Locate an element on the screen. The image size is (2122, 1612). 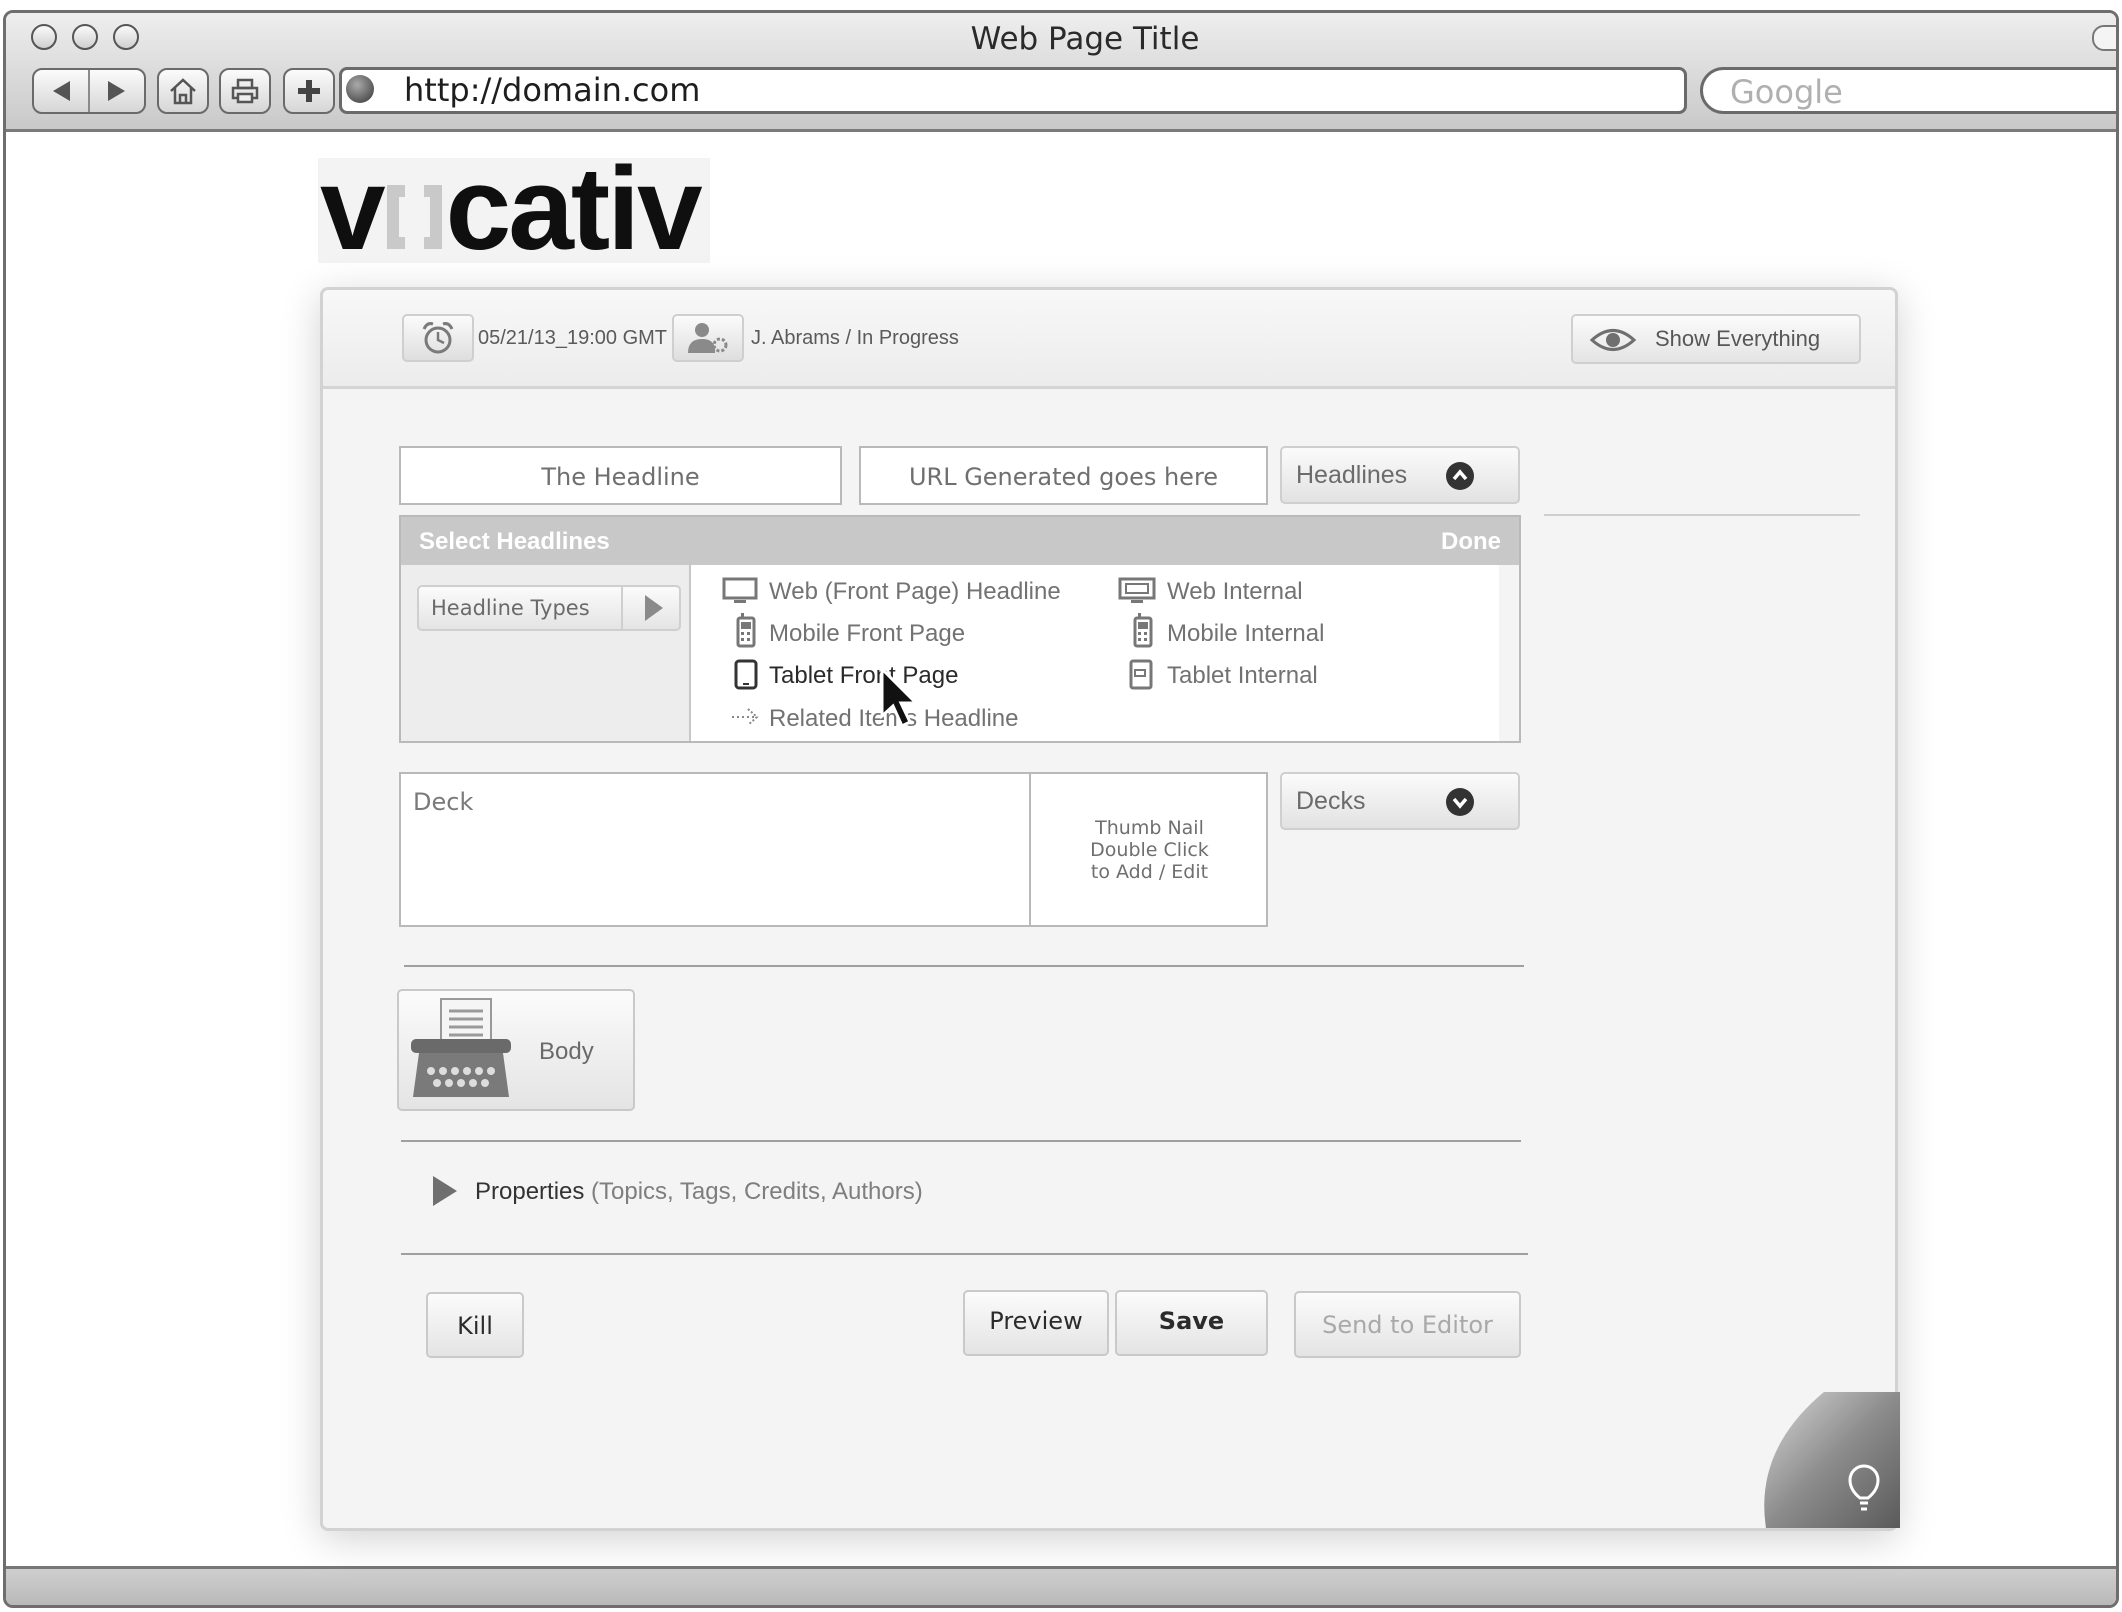
toolbar-toggle-button is located at coordinates (2104, 38).